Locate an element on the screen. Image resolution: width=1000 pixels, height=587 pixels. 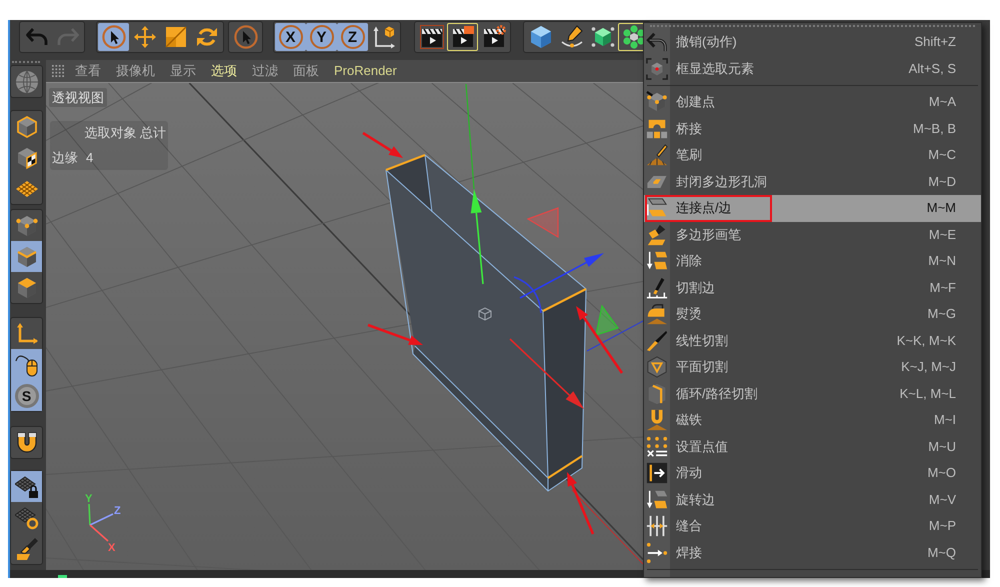
move-arrows-icon is located at coordinates (144, 37).